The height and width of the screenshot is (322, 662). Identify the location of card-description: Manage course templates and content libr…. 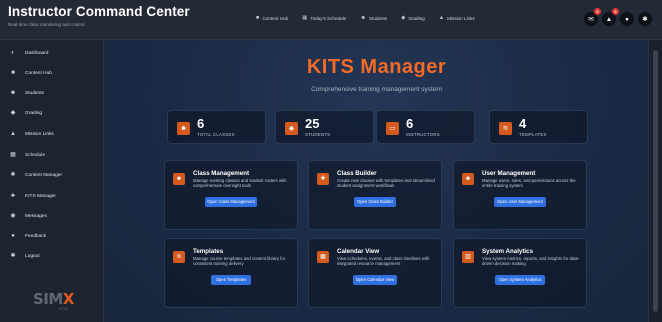
(239, 261).